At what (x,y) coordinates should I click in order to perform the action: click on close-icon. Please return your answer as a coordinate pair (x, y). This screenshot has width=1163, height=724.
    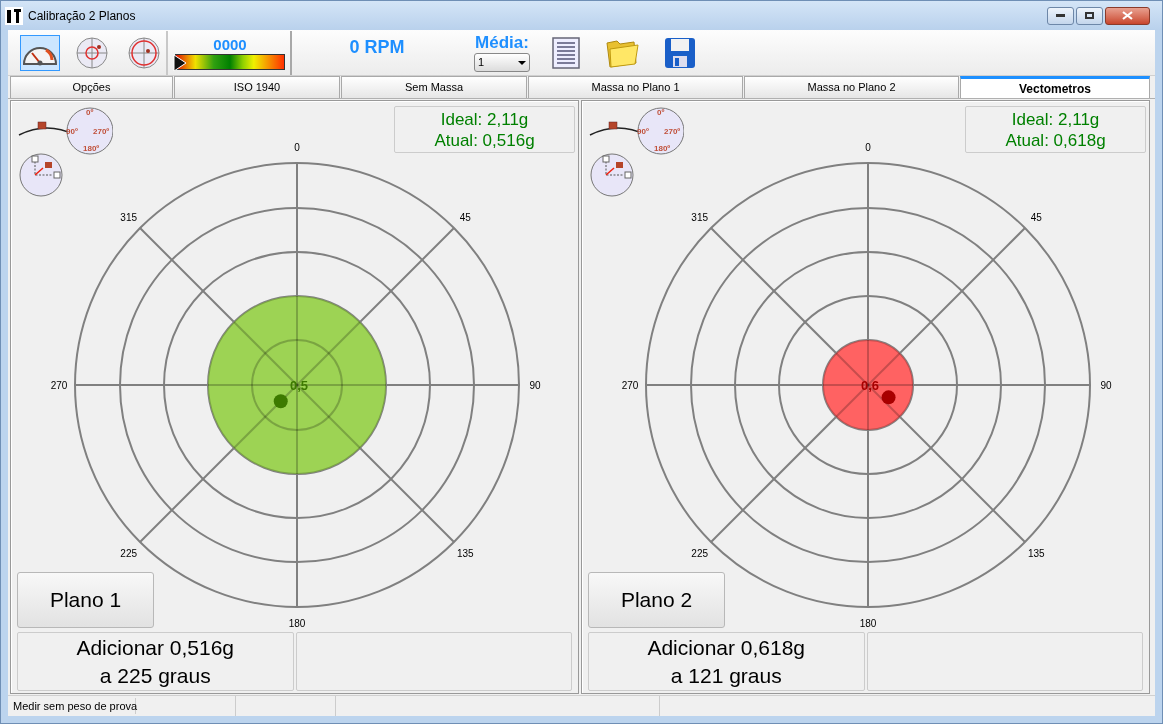
    Looking at the image, I should click on (1127, 15).